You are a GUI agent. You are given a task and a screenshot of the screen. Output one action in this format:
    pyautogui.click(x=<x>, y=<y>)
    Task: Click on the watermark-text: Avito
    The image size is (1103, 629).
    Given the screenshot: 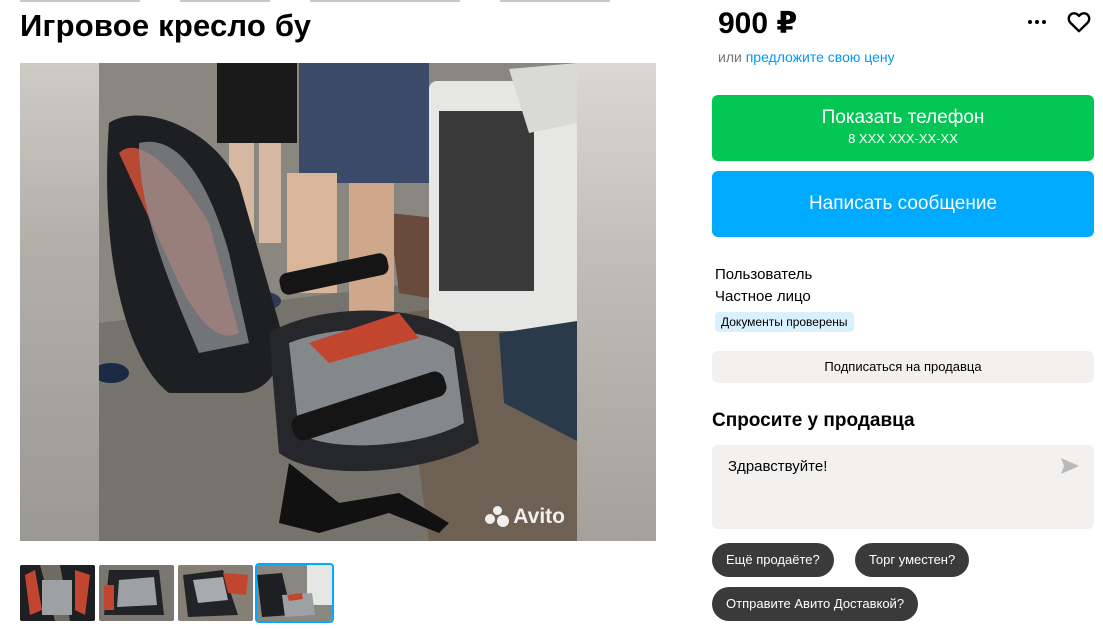 What is the action you would take?
    pyautogui.click(x=539, y=516)
    